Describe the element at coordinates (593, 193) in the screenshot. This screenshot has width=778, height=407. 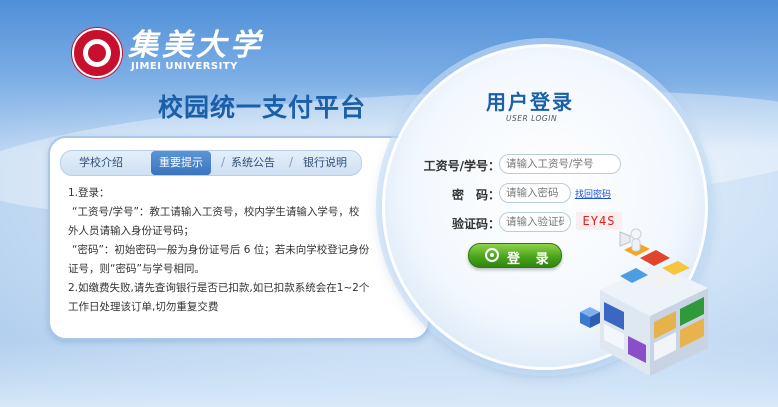
I see `forgot-password-link: 找回密码` at that location.